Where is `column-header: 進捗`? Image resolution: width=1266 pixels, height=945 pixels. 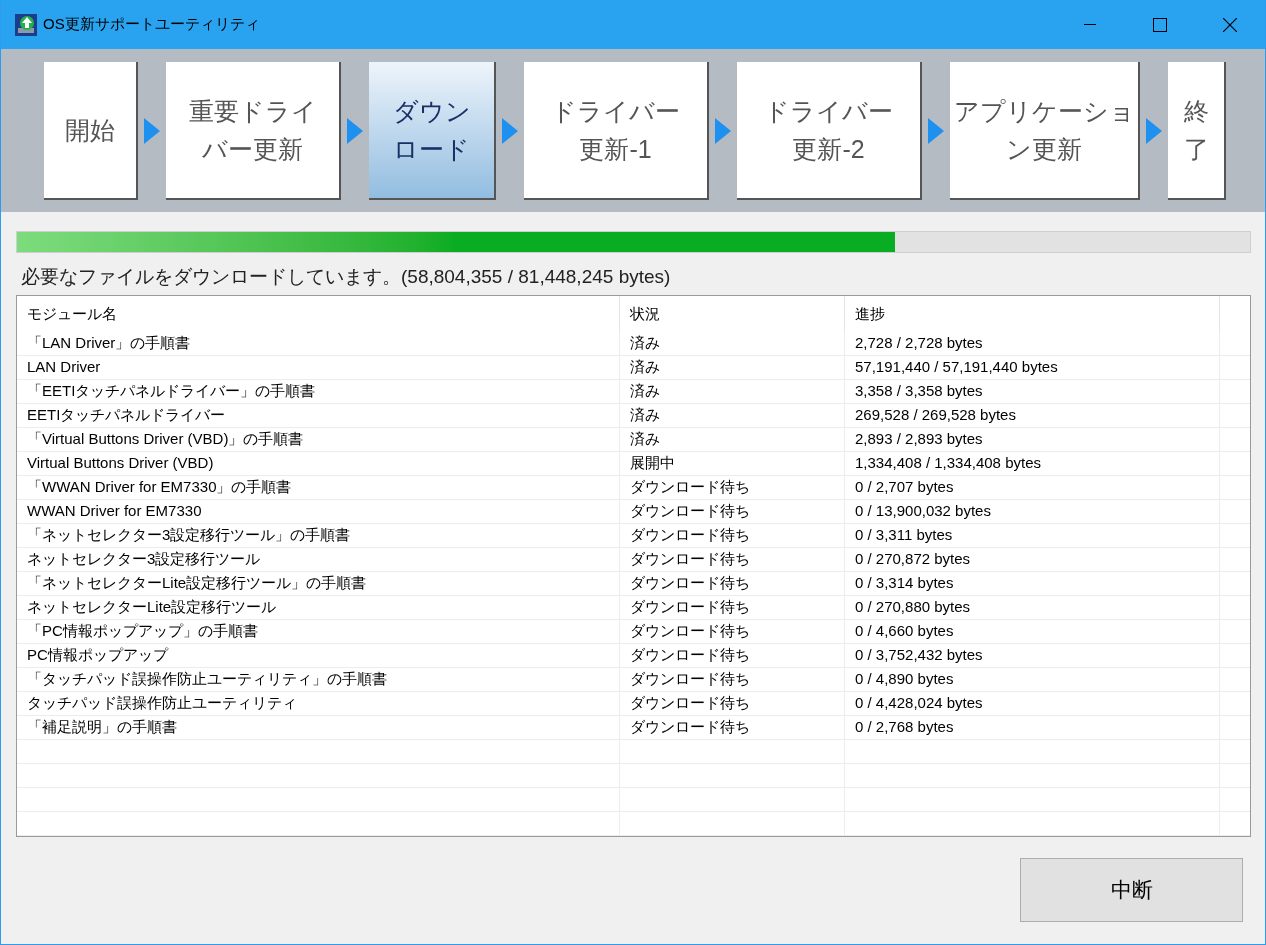
column-header: 進捗 is located at coordinates (1032, 314).